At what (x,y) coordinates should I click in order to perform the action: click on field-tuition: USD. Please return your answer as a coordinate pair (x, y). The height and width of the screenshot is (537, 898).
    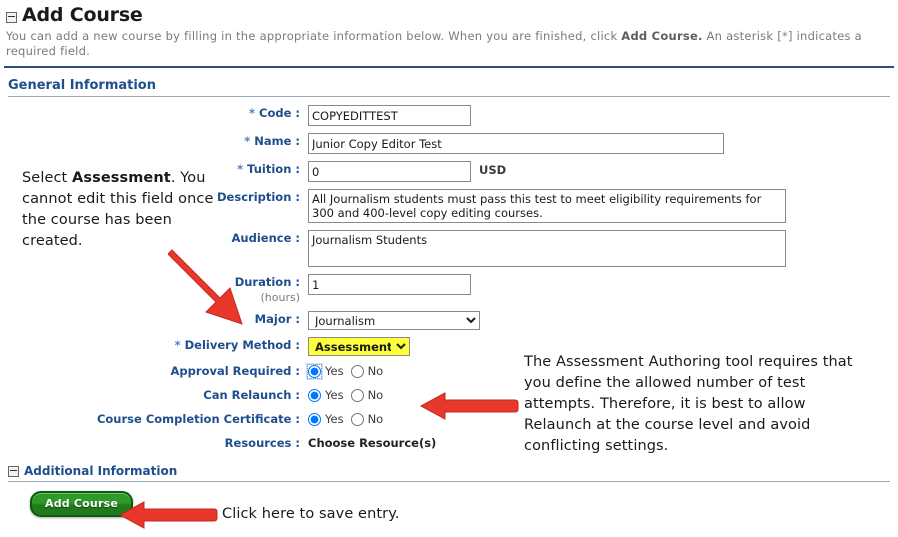
    Looking at the image, I should click on (599, 171).